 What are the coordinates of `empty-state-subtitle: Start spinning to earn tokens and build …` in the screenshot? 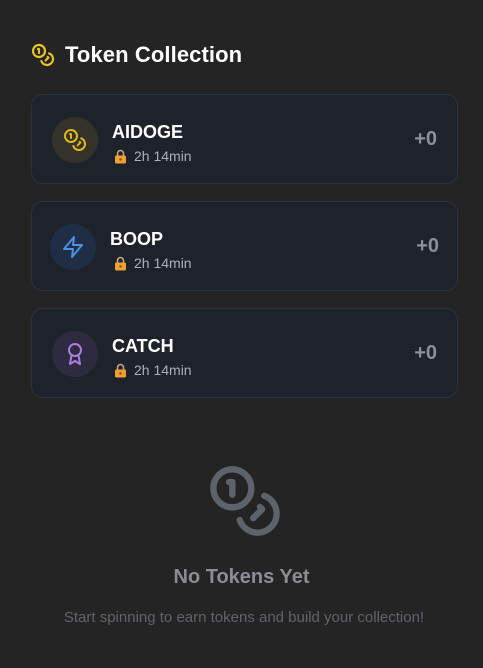 It's located at (244, 617).